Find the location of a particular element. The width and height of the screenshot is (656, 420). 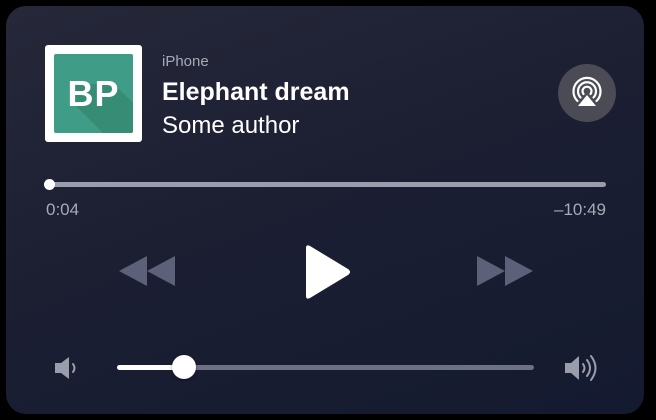

remaining-time: –10:49 is located at coordinates (580, 209).